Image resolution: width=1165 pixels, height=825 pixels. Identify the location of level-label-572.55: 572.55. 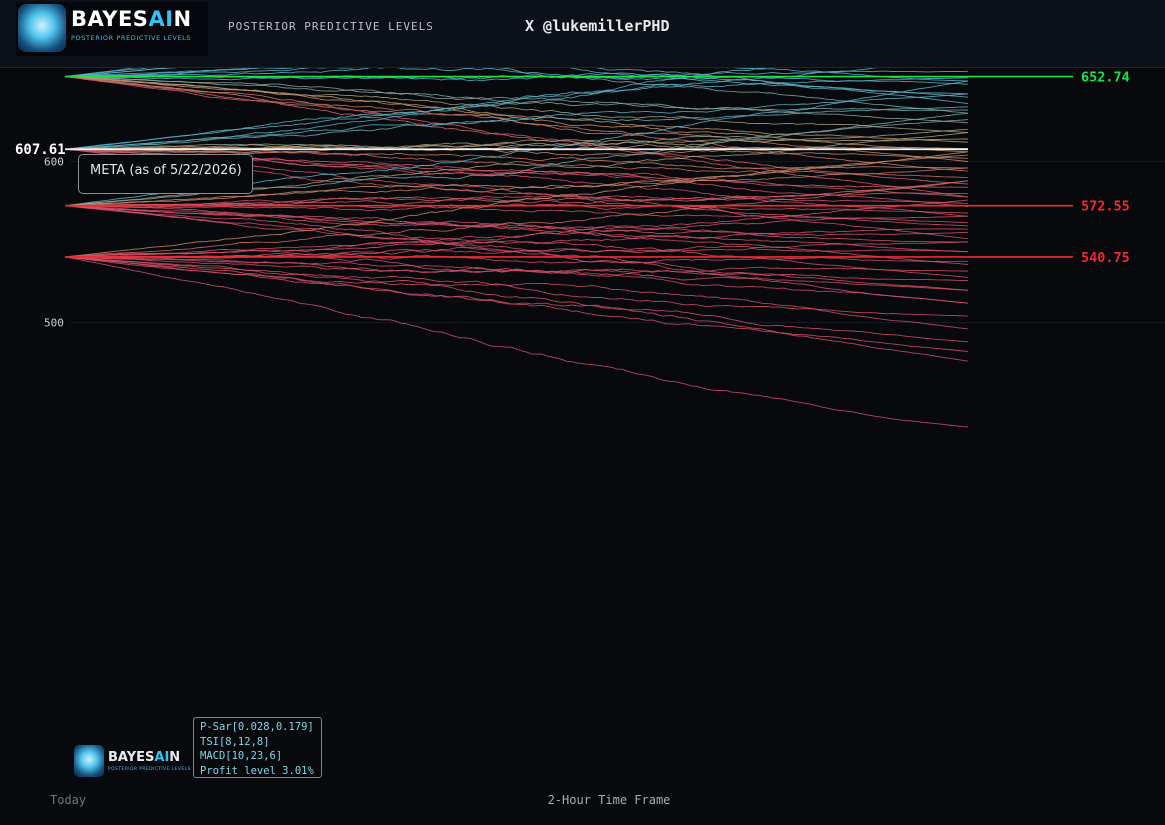
(1105, 207).